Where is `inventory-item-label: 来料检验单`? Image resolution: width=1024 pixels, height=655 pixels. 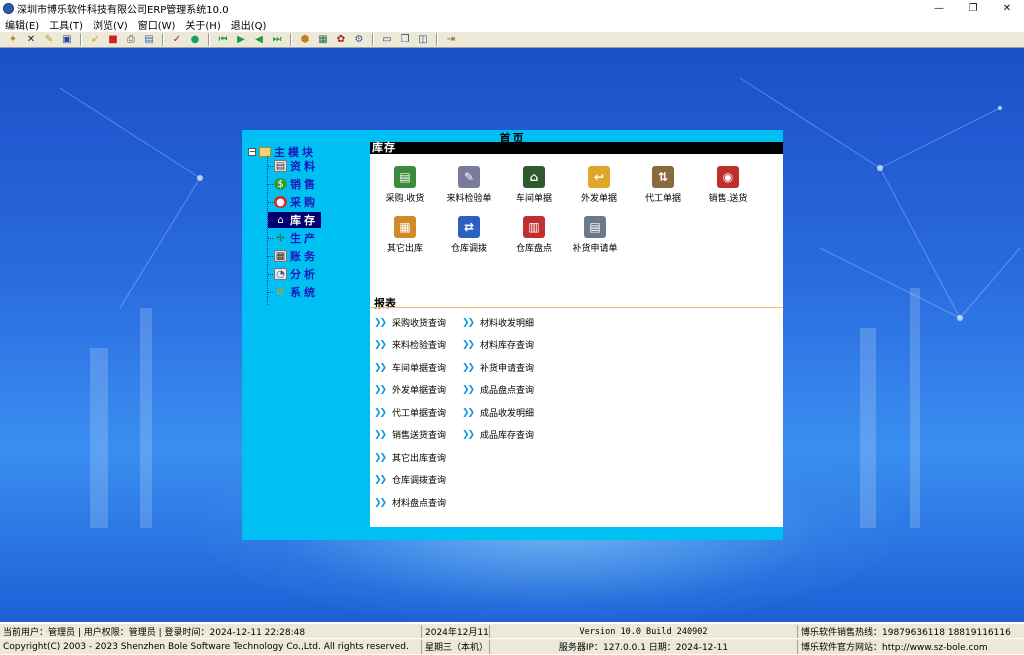
inventory-item-label: 来料检验单 is located at coordinates (469, 199).